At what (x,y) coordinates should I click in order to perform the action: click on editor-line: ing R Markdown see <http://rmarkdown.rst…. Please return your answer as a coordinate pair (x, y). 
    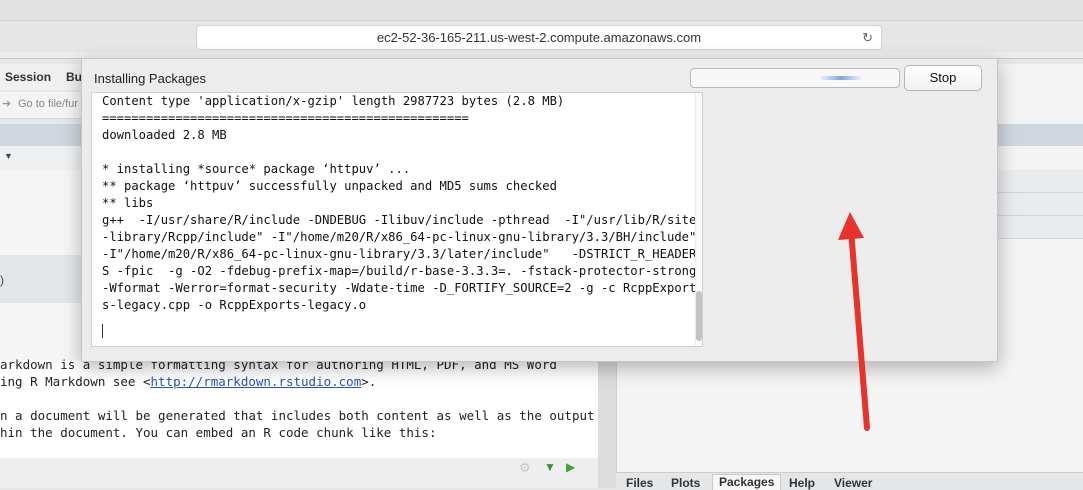
    Looking at the image, I should click on (188, 381).